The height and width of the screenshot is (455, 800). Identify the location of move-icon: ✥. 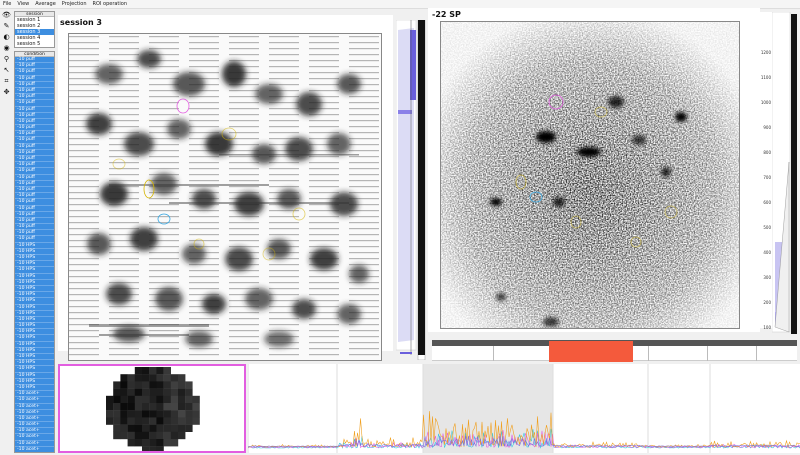
(6, 92).